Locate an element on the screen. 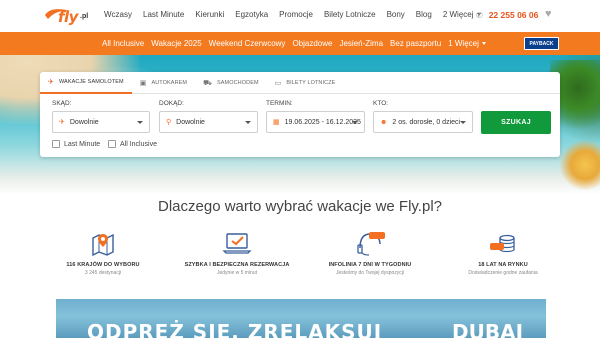 This screenshot has height=338, width=600. tab-autokarem: ▣ AUTOKAREM is located at coordinates (163, 83).